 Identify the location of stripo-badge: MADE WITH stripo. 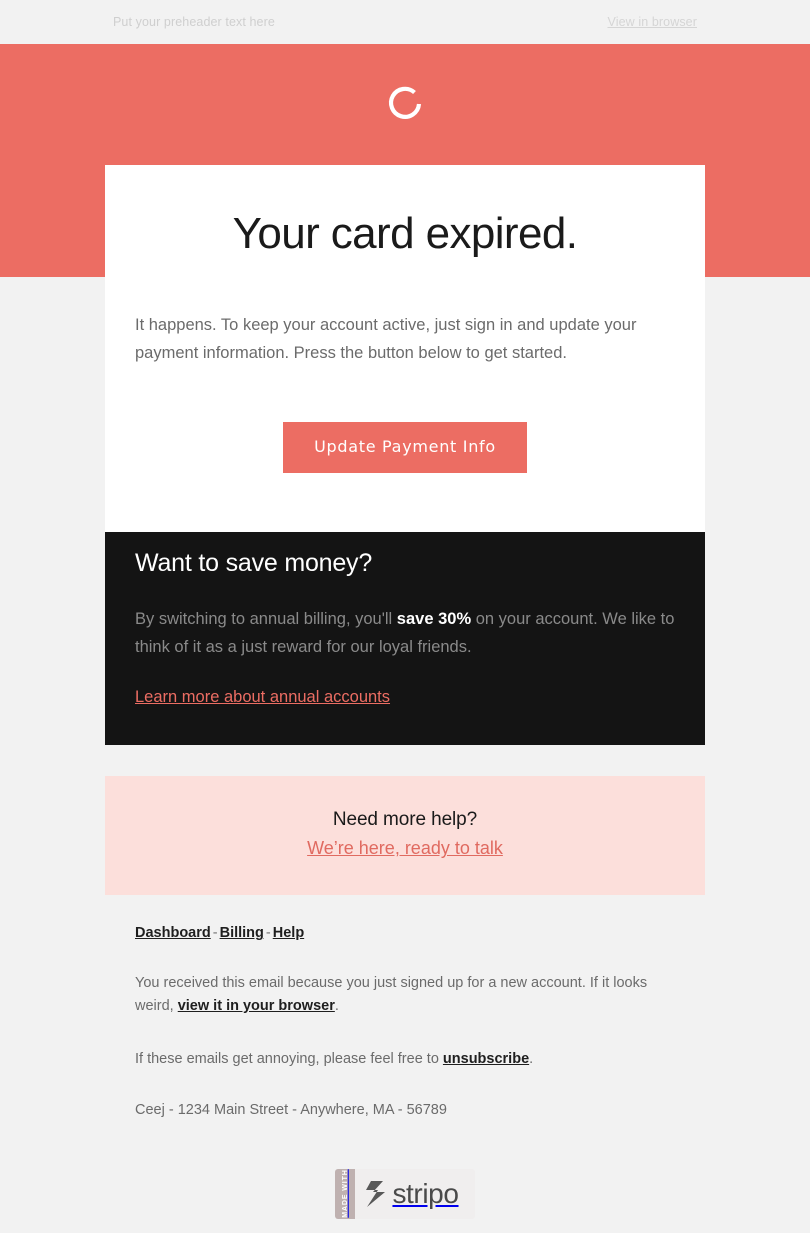
(405, 1193).